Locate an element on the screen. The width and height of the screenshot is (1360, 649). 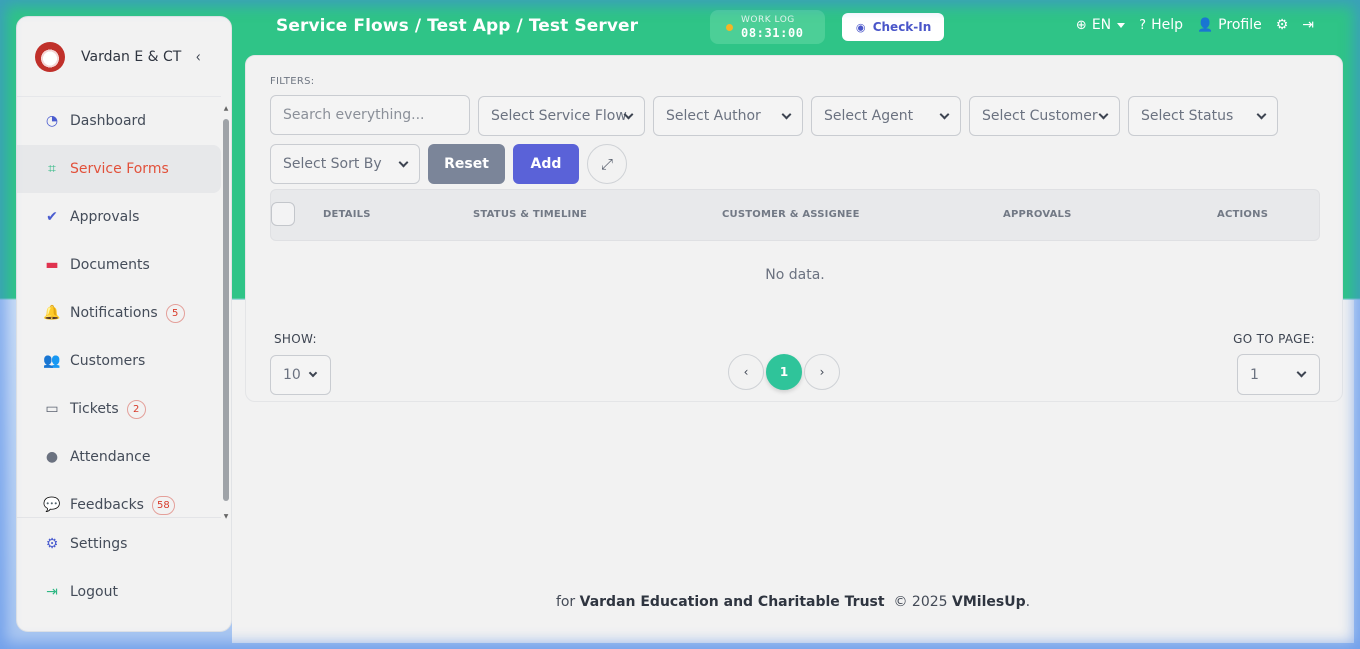
sidebar-item-label: Feedbacks is located at coordinates (107, 505).